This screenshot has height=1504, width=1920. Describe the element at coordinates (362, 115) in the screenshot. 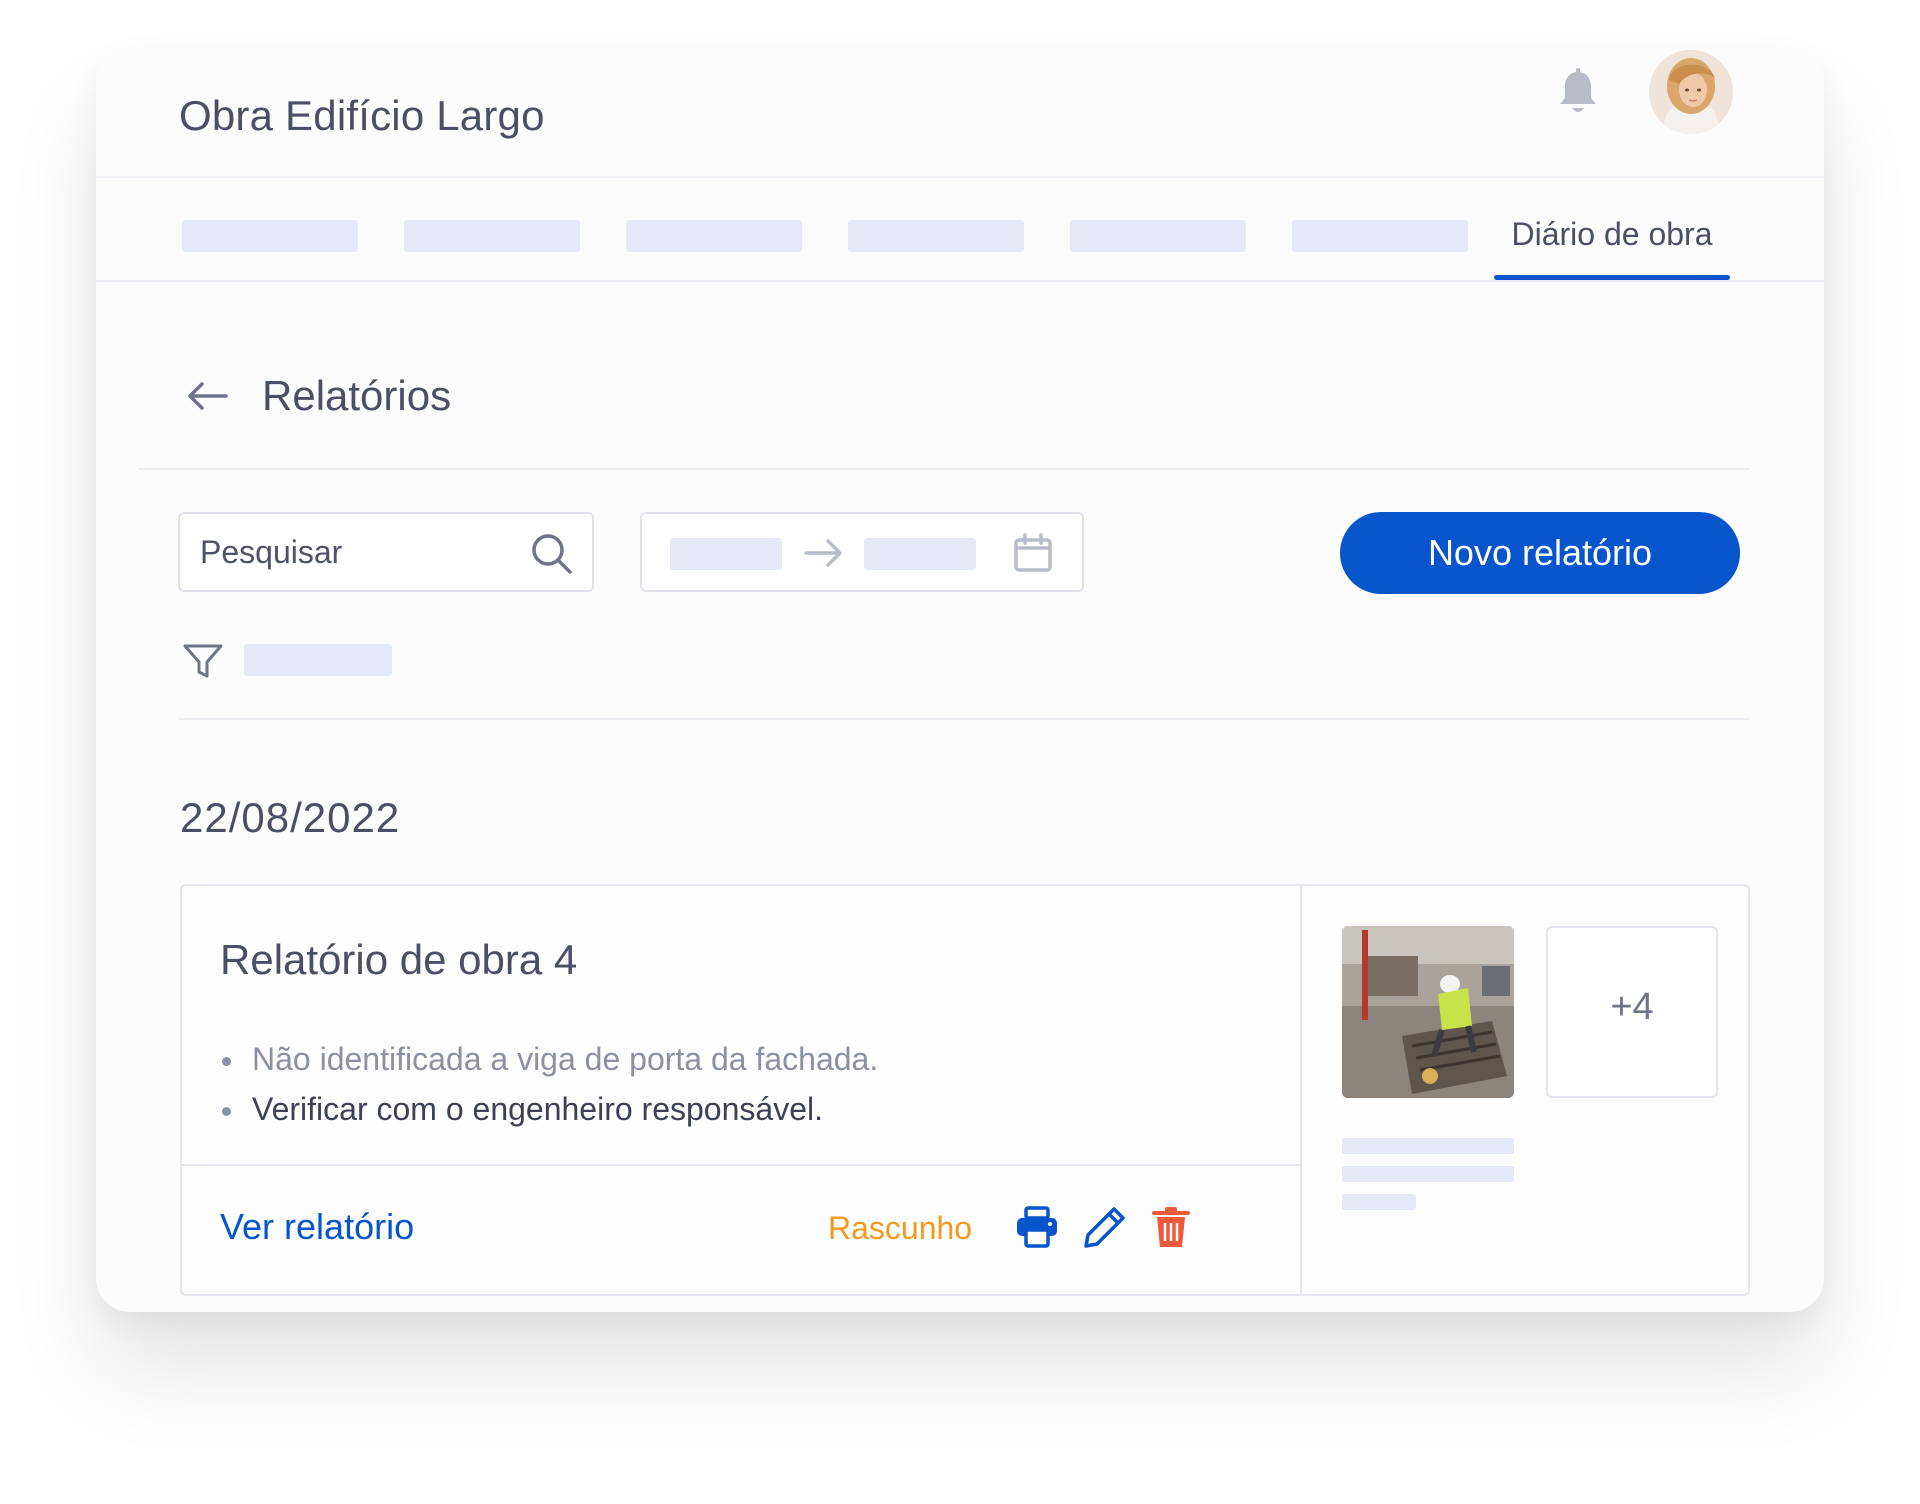

I see `project-title: Obra Edifício Largo` at that location.